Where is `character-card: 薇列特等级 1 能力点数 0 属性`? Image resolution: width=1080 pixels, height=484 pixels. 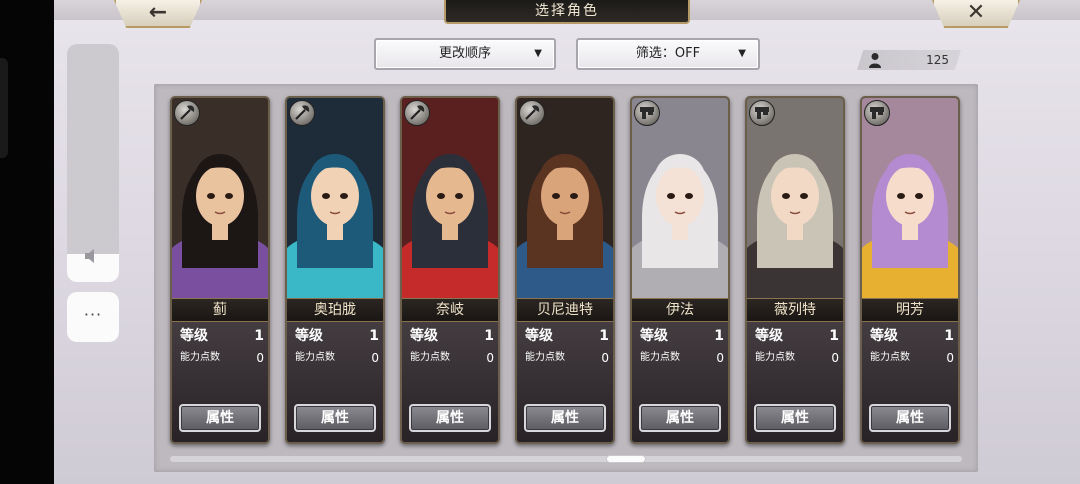
character-card: 薇列特等级 1 能力点数 0 属性 is located at coordinates (795, 270).